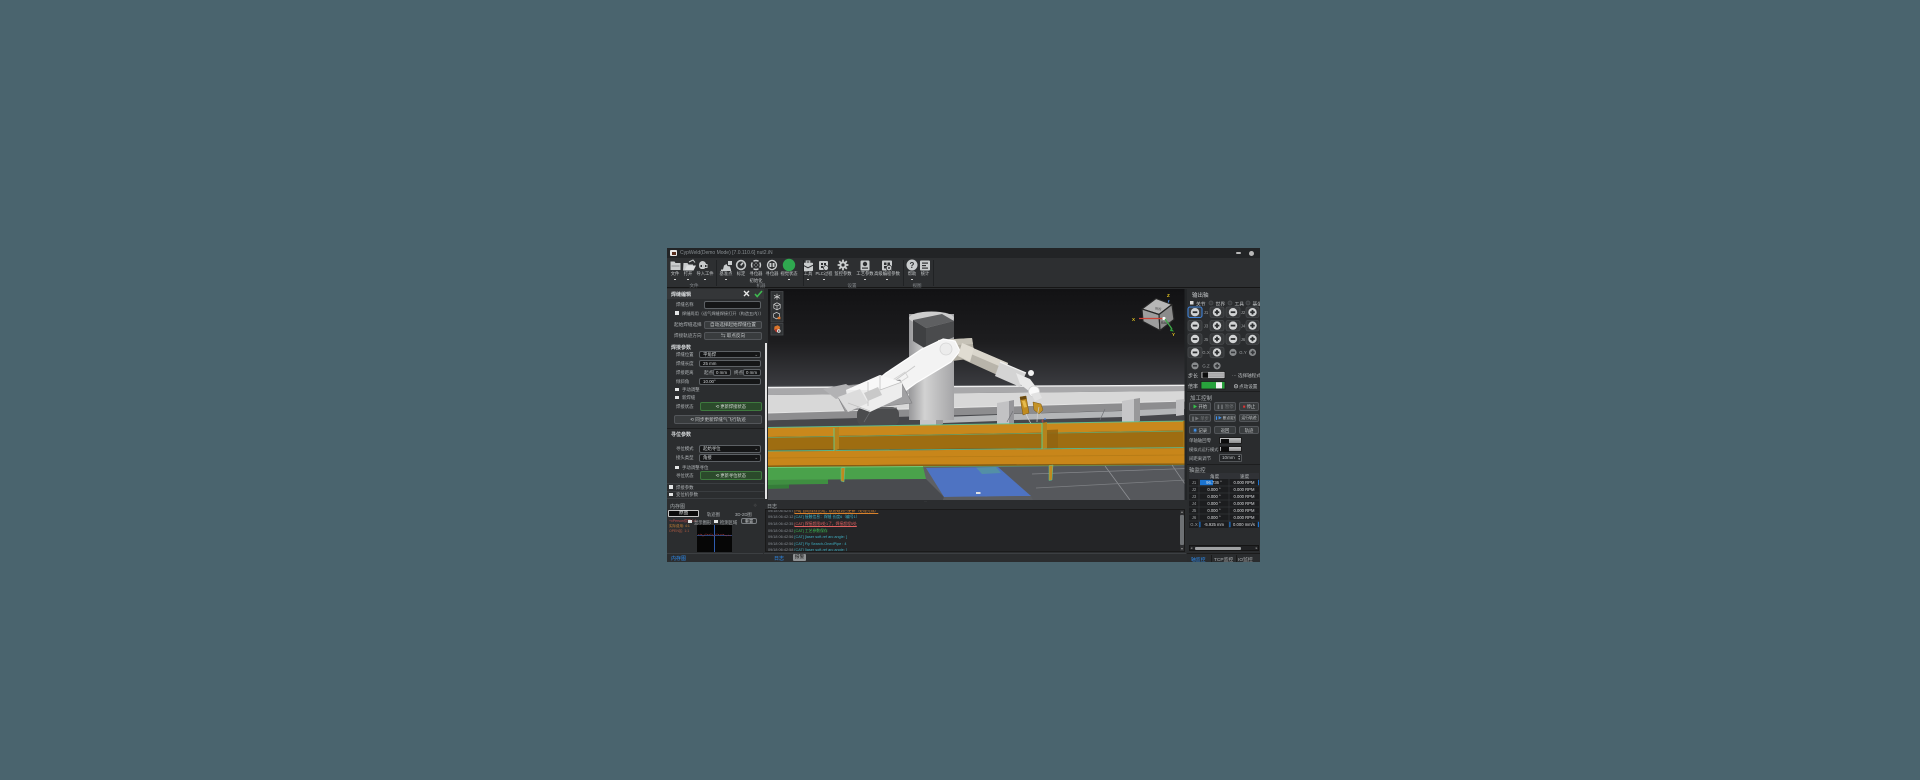 This screenshot has width=1920, height=780. I want to click on svg-text: 步长, so click(1193, 376).